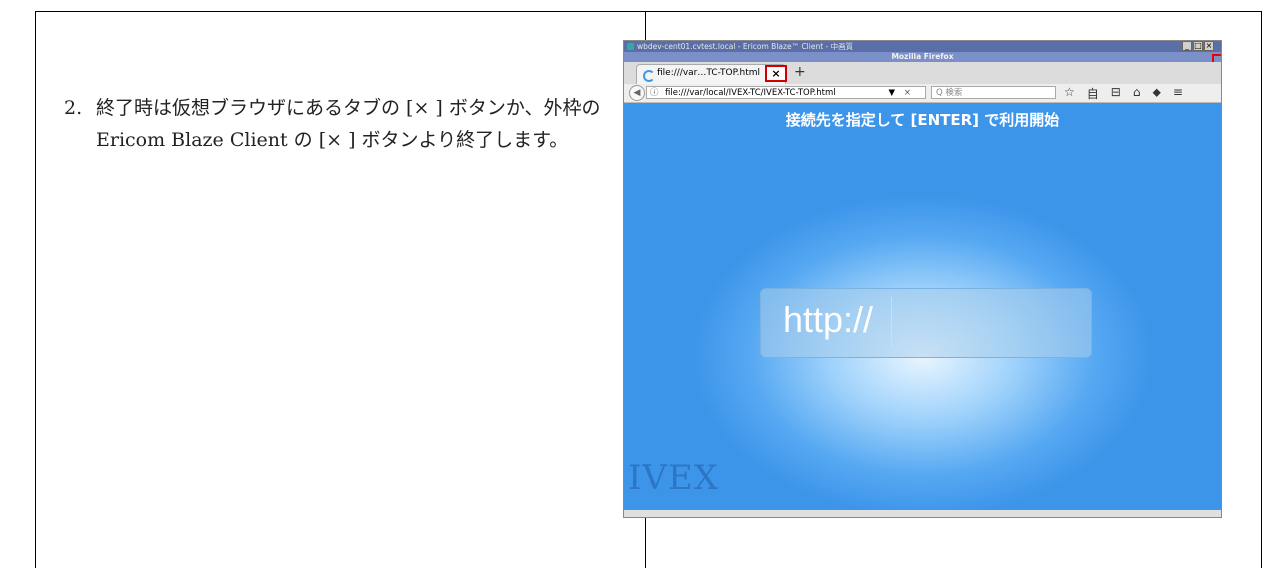  I want to click on url-entry-text: http://, so click(828, 319).